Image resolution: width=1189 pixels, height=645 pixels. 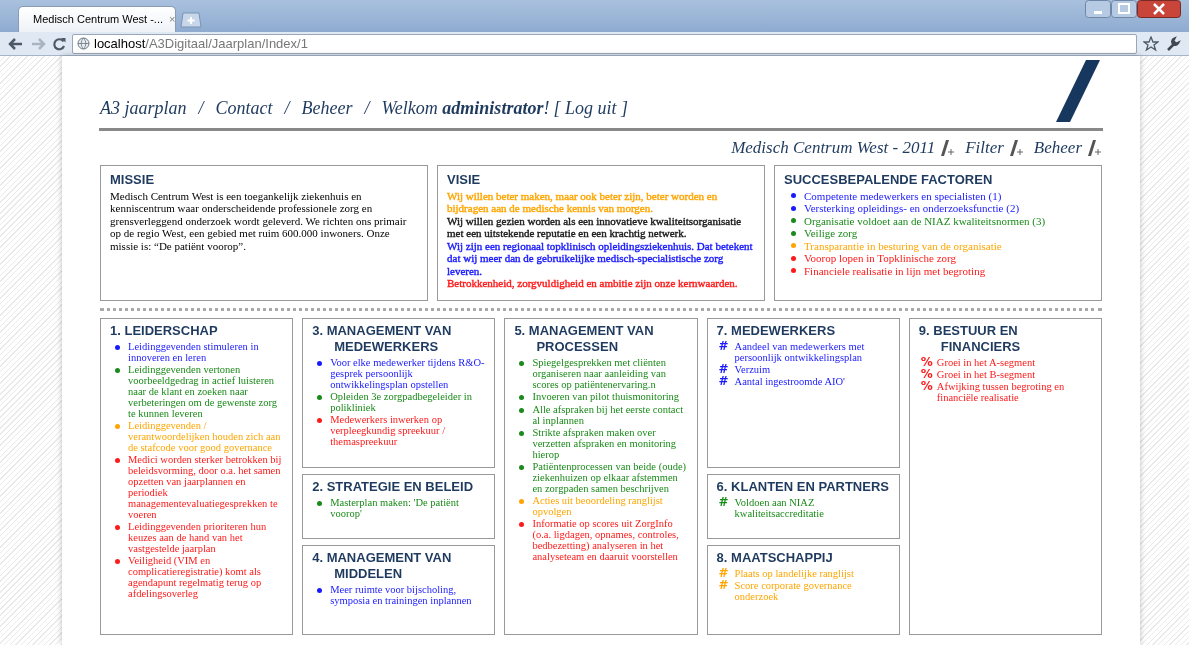 I want to click on list-item-text: Medici worden sterker betrokken bij beleidsvorming, door o.a. het samen opzetten van jaarplannen en periodiek managementevaluatiegesprekken te voeren, so click(x=205, y=487).